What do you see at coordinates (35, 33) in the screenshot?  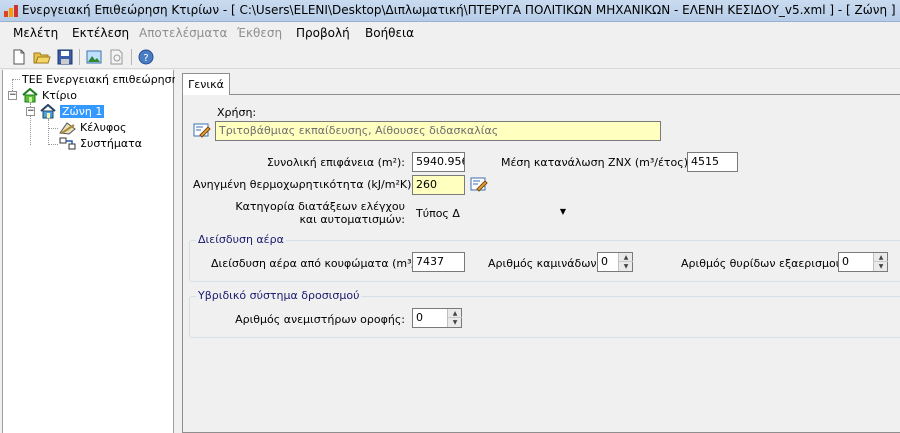 I see `menu-study: Μελέτη` at bounding box center [35, 33].